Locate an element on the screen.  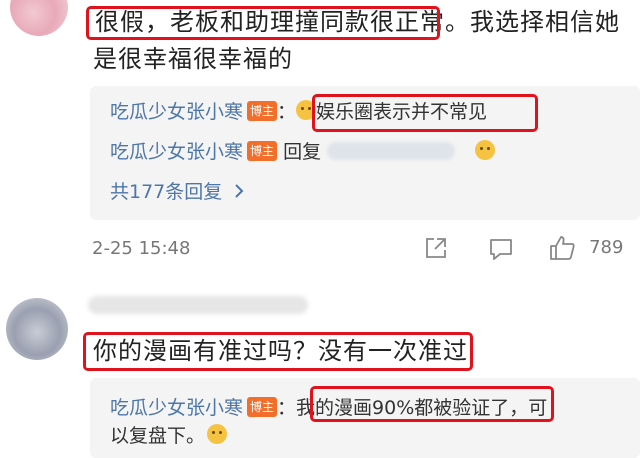
like-icon is located at coordinates (562, 248).